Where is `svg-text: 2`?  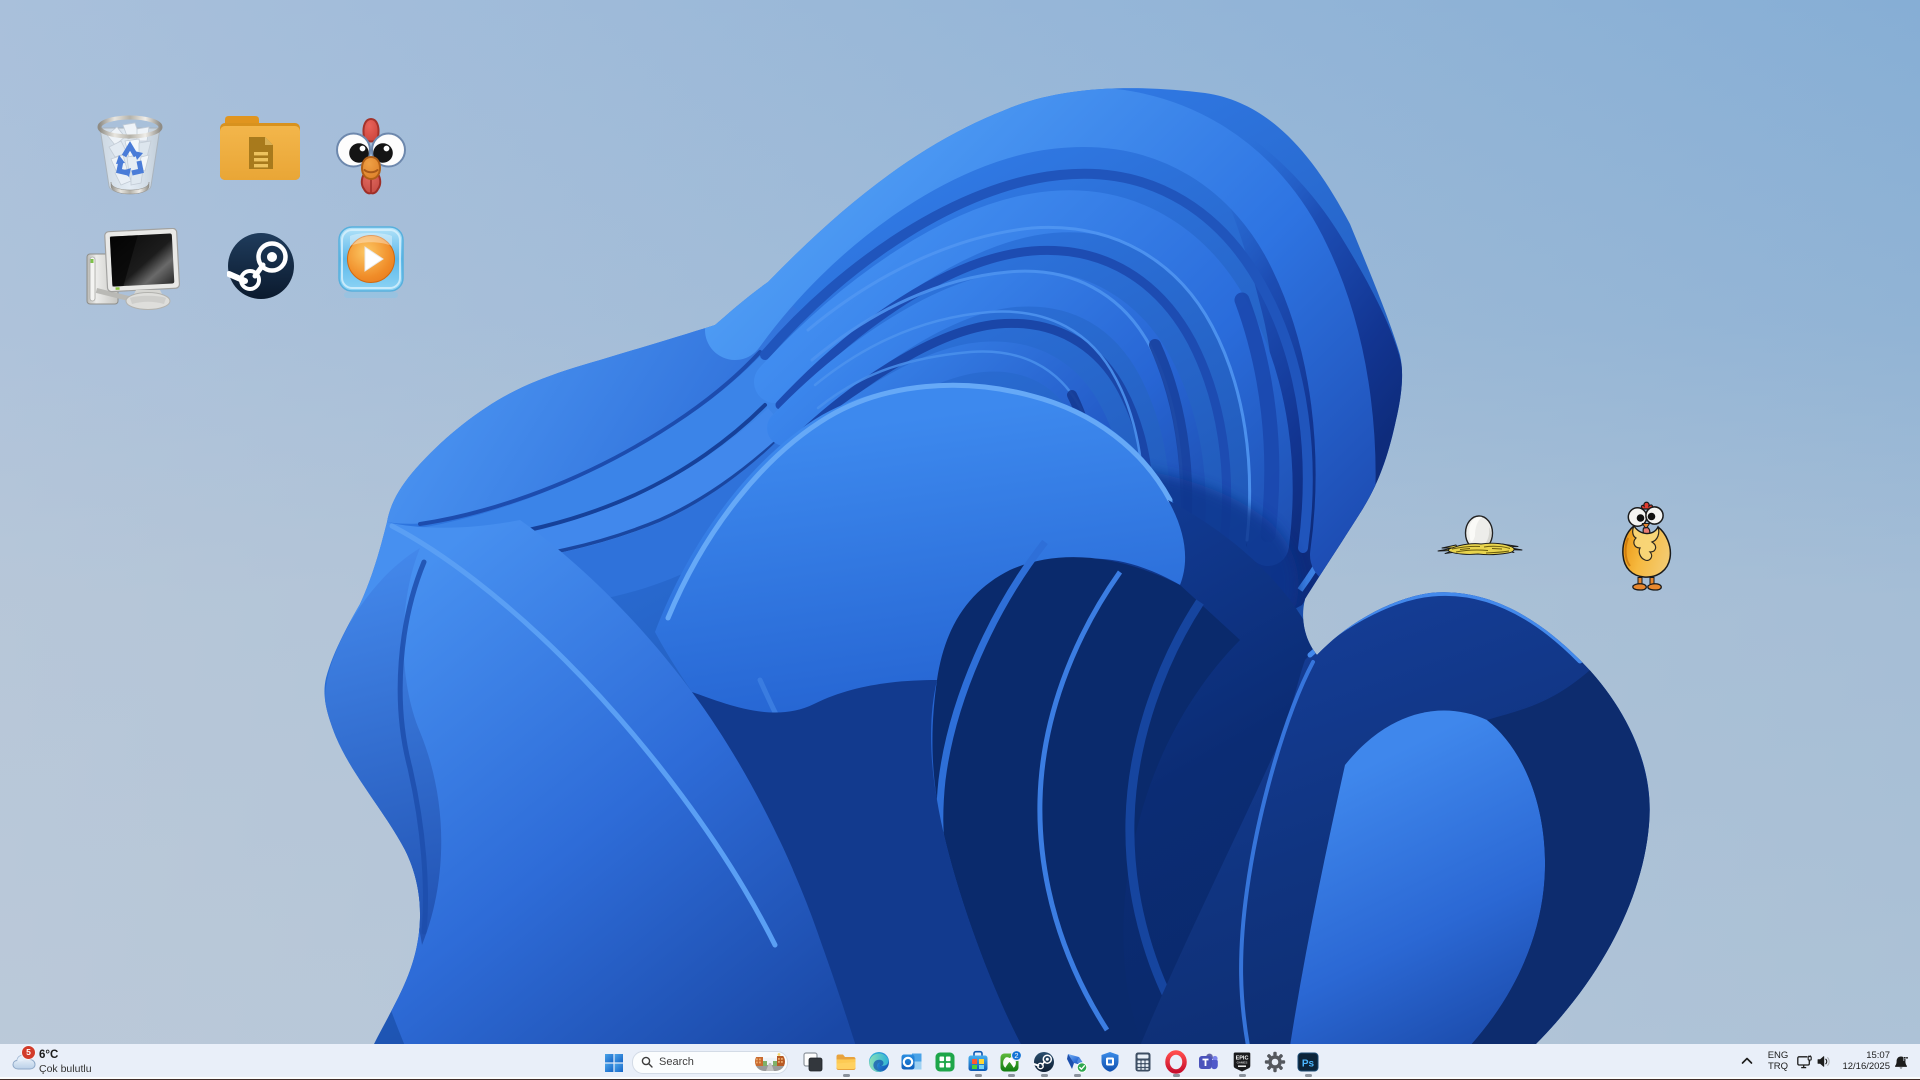 svg-text: 2 is located at coordinates (1016, 1055).